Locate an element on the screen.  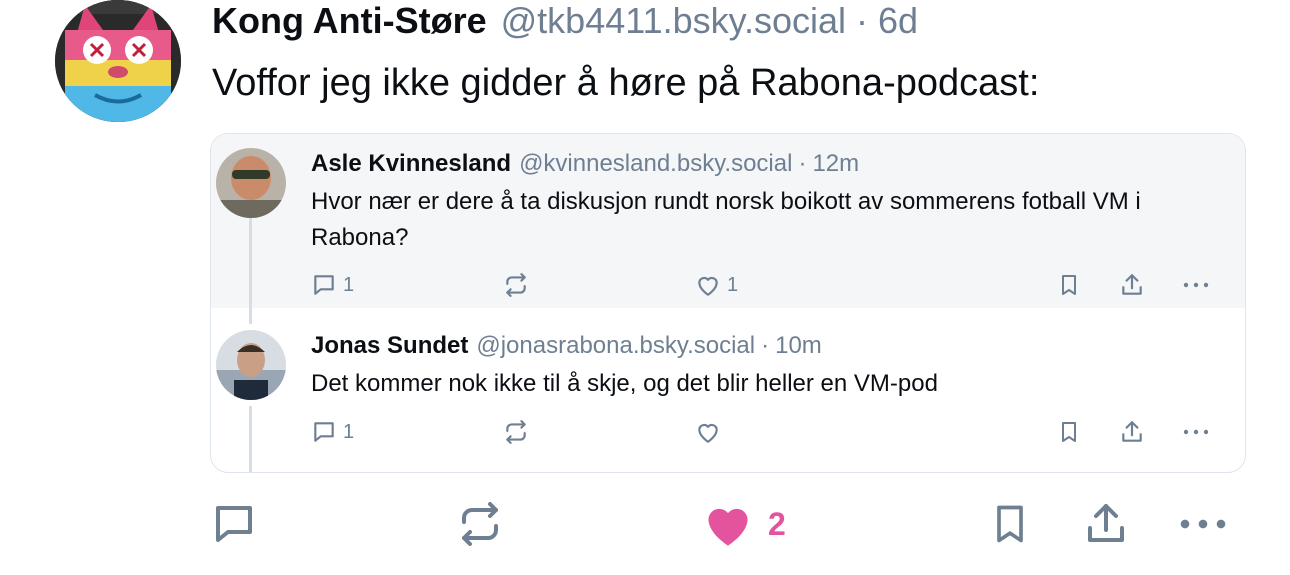
reply-author-handle: @jonasrabona.bsky.social is located at coordinates (615, 346).